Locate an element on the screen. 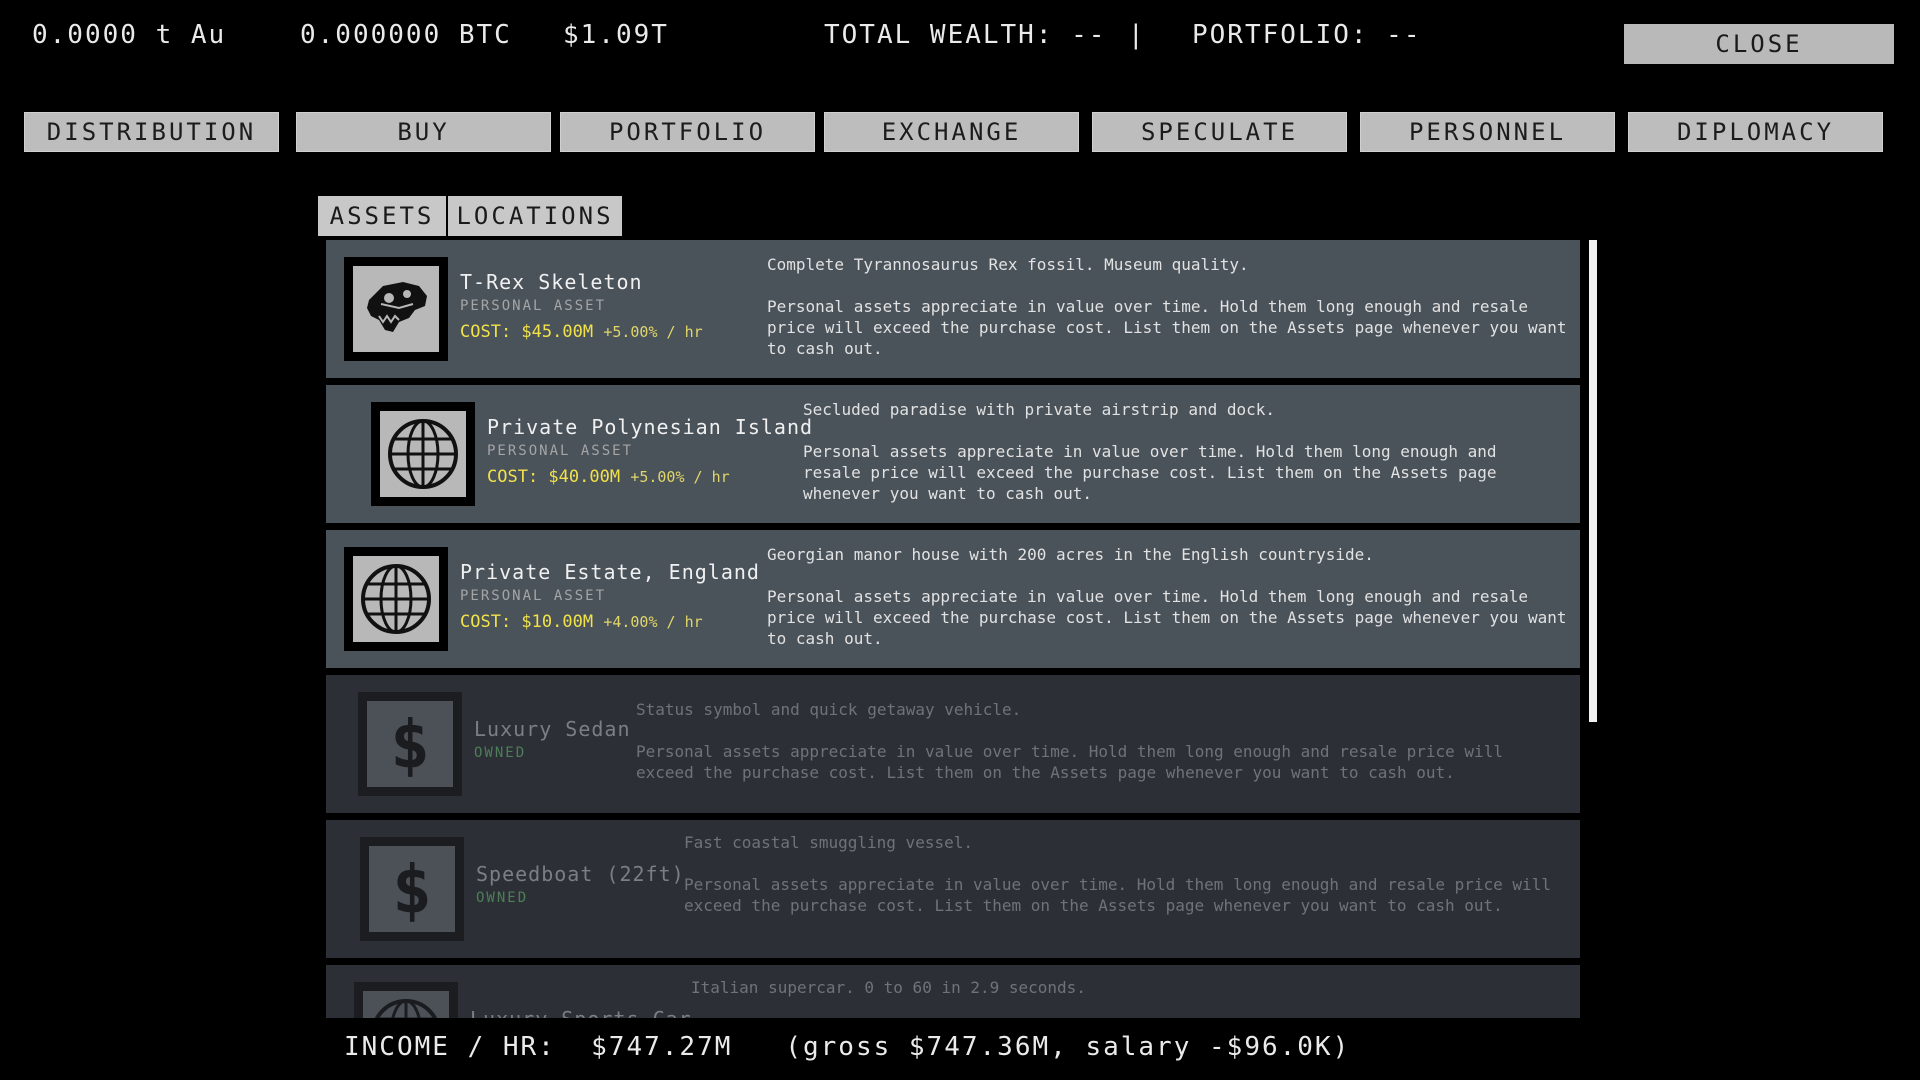  asset-list-scrollbar is located at coordinates (1593, 481).